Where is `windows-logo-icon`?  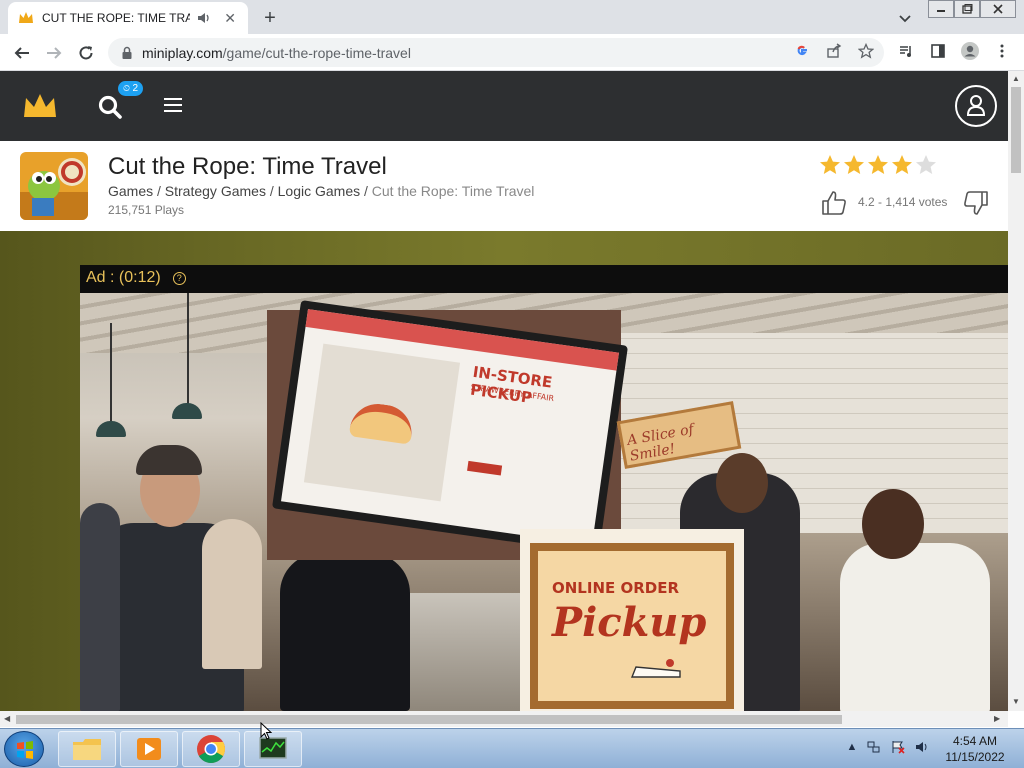
windows-logo-icon is located at coordinates (25, 750).